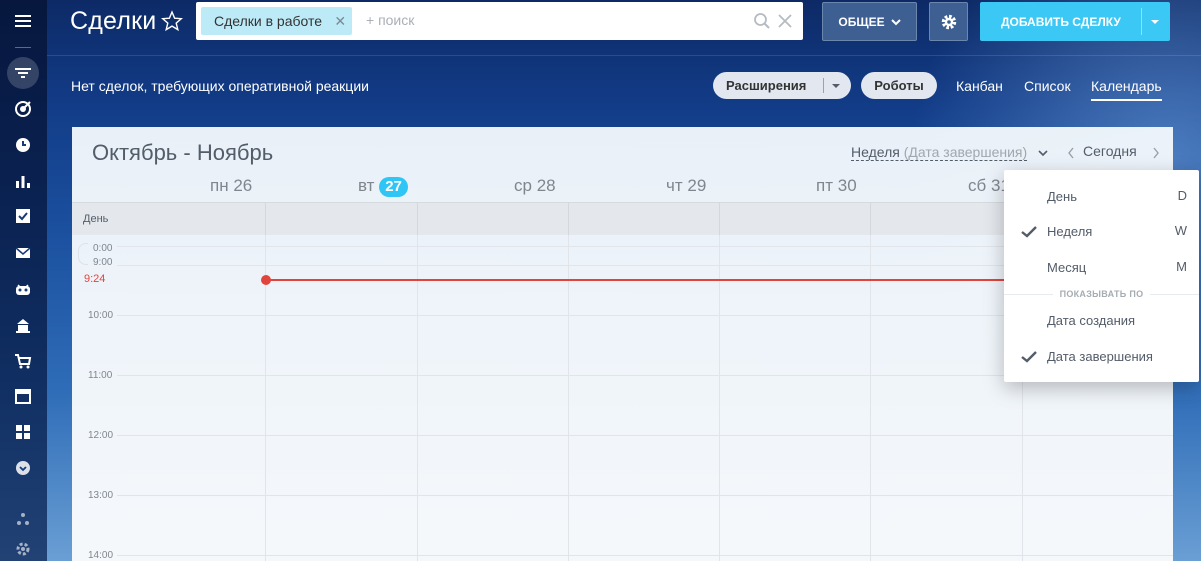 The height and width of the screenshot is (561, 1201). Describe the element at coordinates (266, 280) in the screenshot. I see `current-time-dot` at that location.